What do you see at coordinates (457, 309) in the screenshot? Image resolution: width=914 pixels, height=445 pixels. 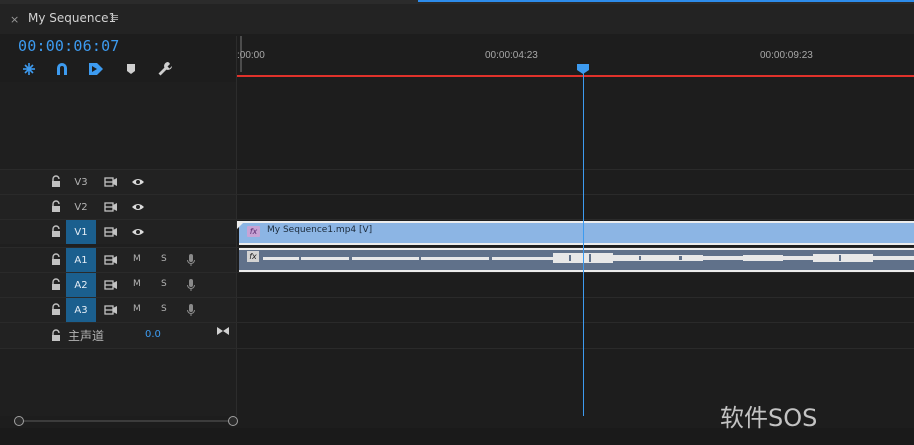 I see `track-row-a3: A3 M S` at bounding box center [457, 309].